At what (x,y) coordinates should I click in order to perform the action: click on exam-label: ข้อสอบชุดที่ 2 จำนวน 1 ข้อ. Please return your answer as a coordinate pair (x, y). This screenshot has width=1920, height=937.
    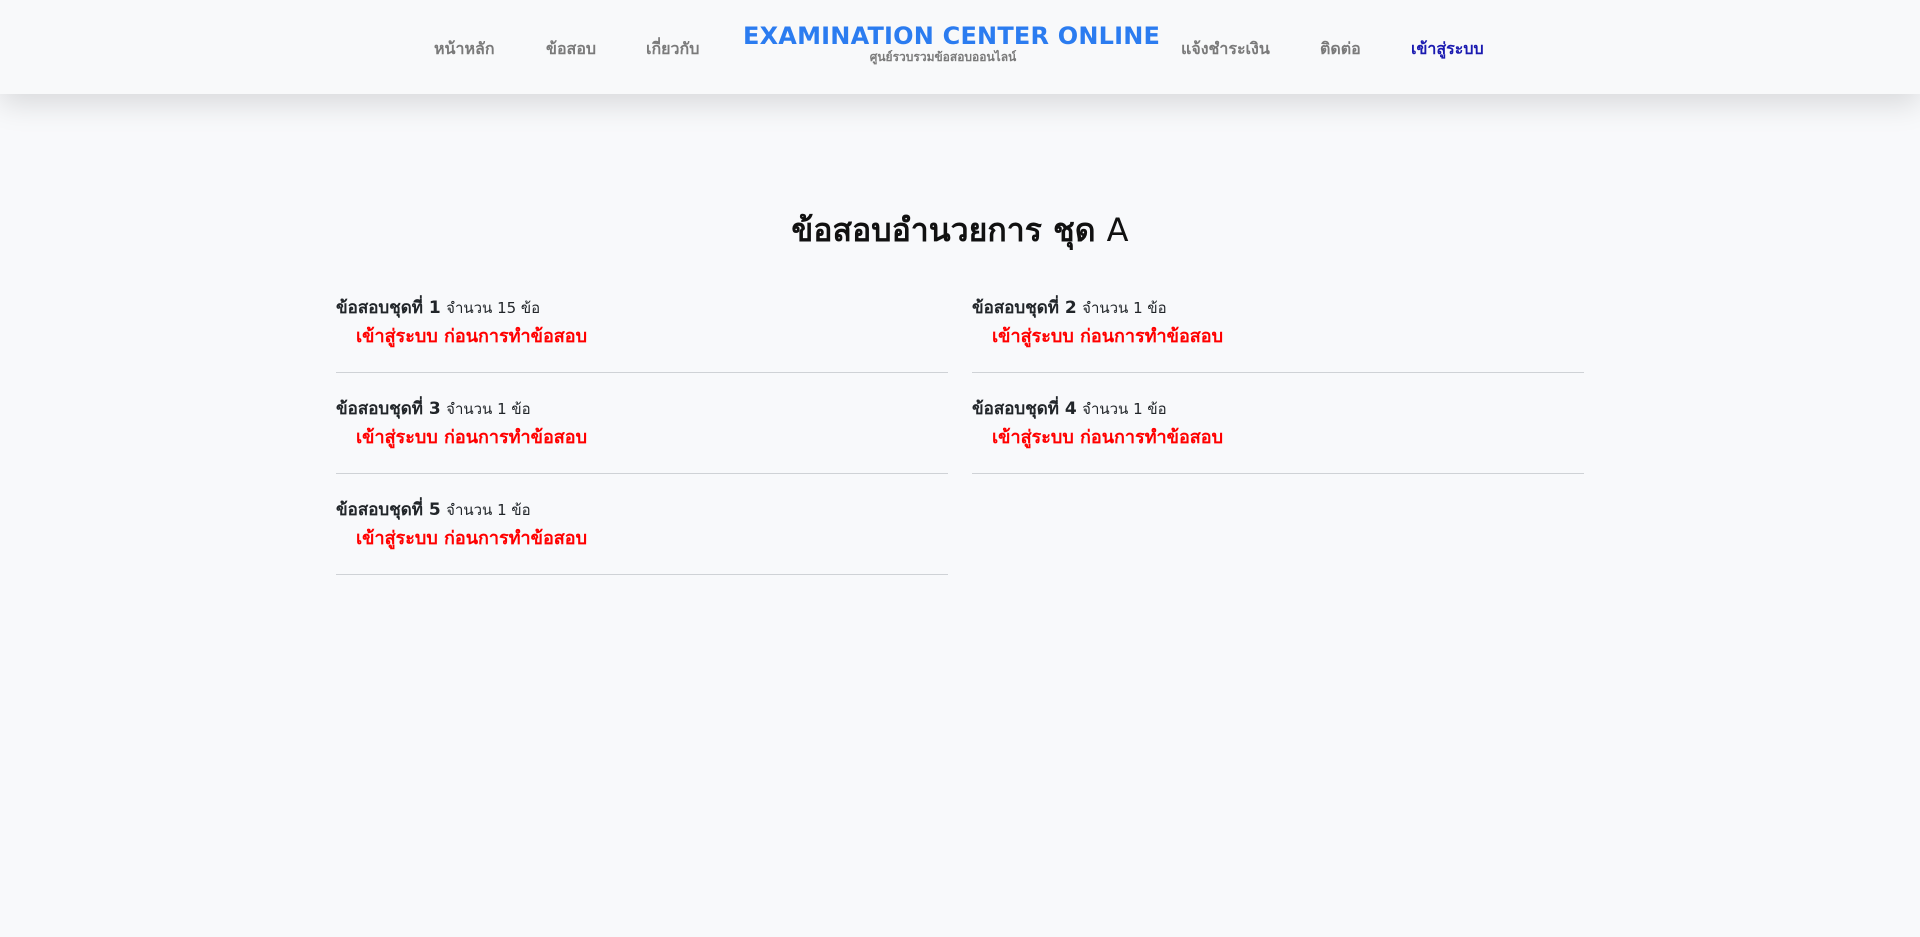
    Looking at the image, I should click on (1069, 307).